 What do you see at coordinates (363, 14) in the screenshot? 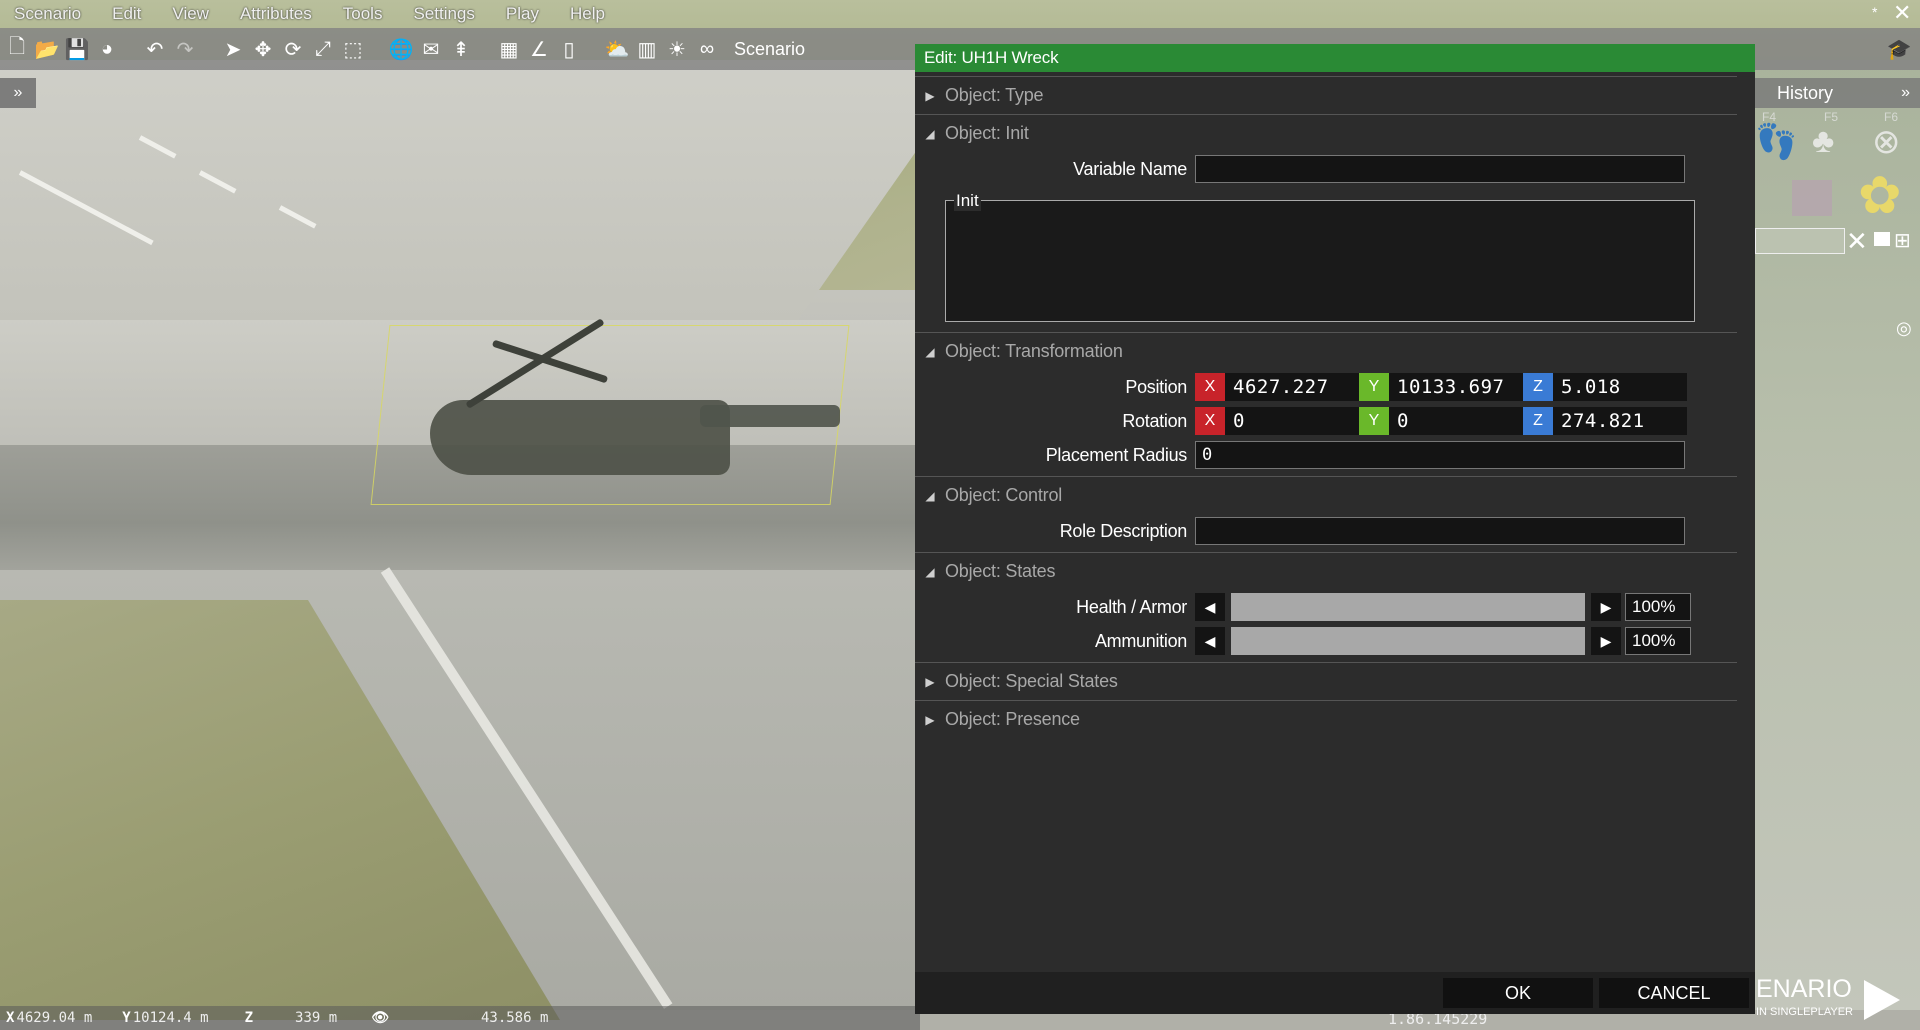
I see `menu-tools: Tools` at bounding box center [363, 14].